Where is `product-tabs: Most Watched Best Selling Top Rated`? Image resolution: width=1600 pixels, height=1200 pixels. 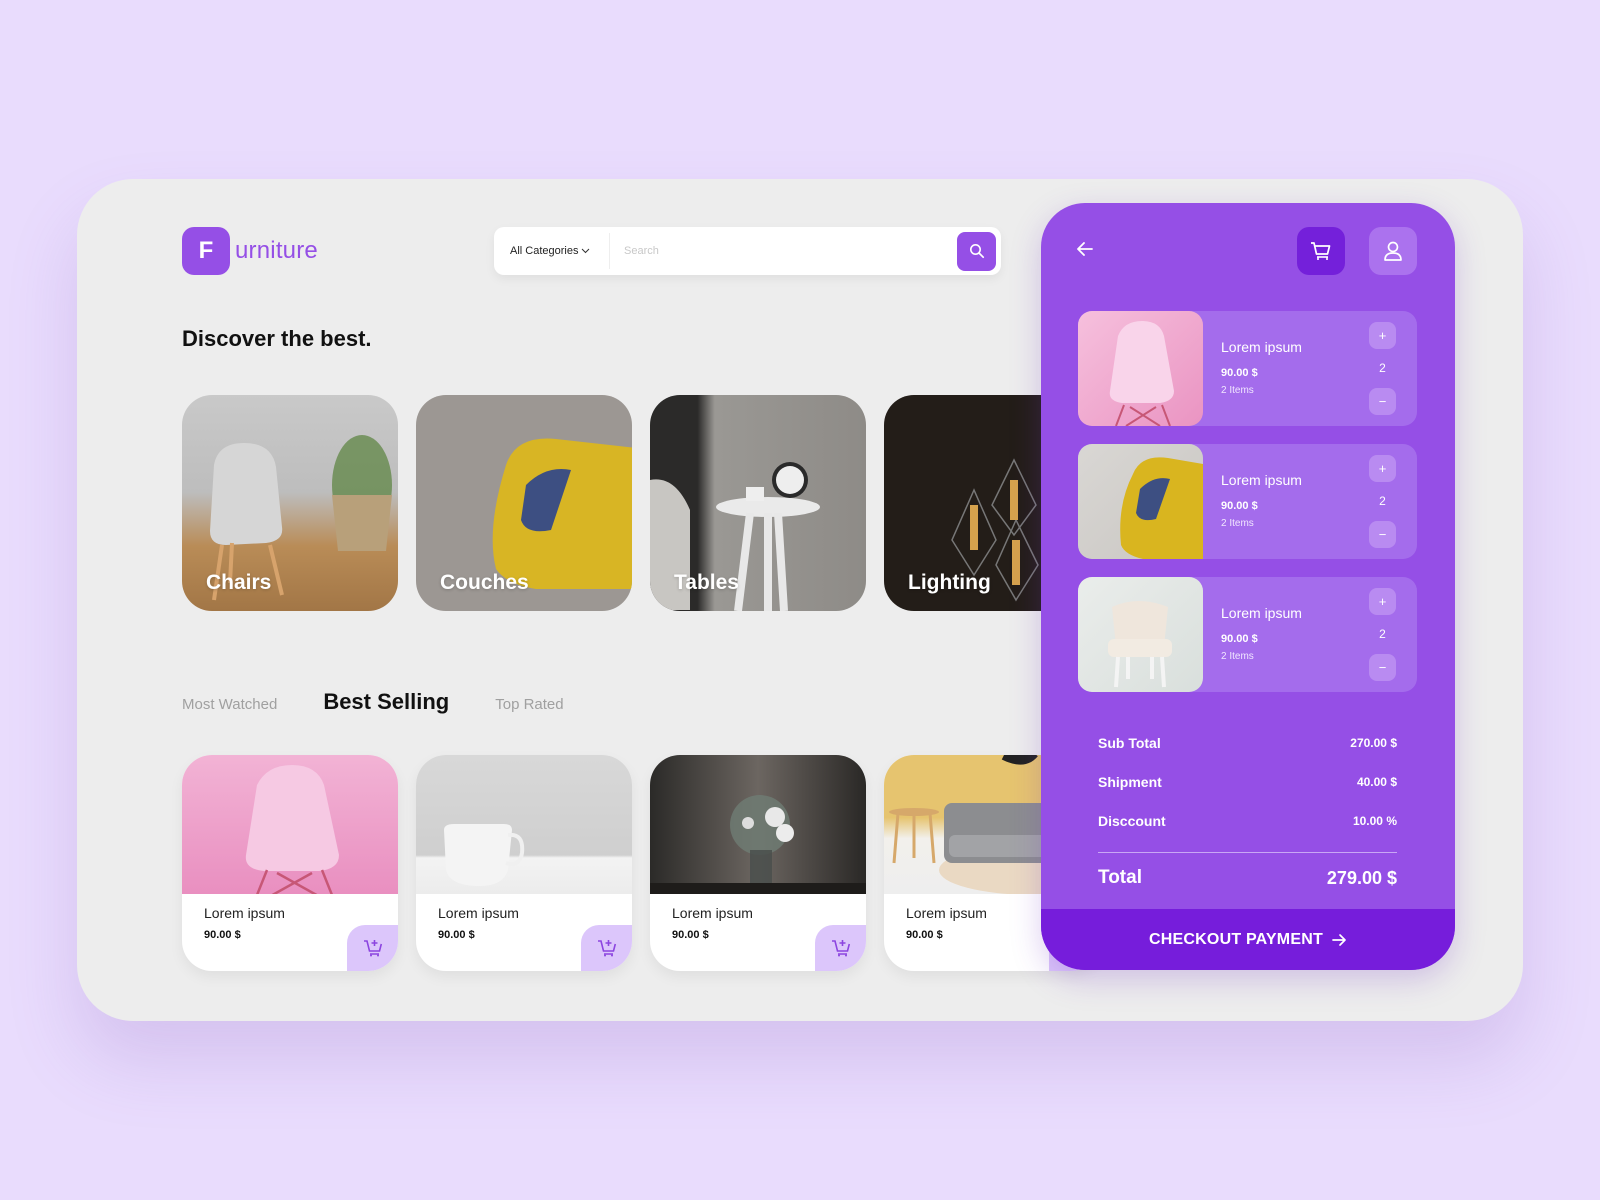 product-tabs: Most Watched Best Selling Top Rated is located at coordinates (373, 702).